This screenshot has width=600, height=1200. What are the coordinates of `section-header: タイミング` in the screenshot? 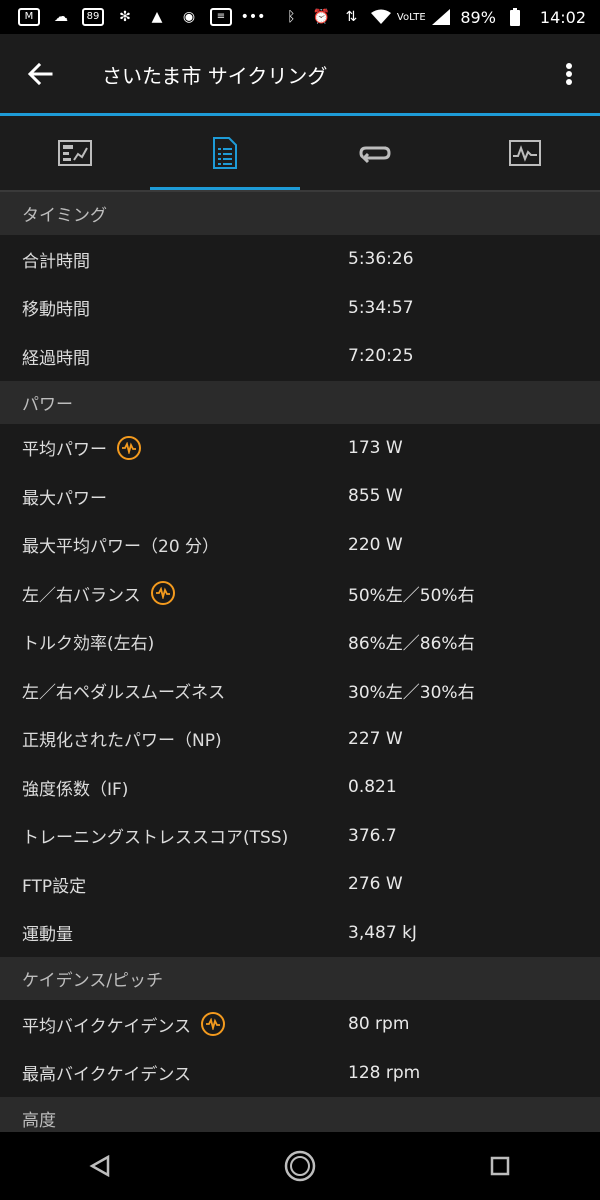 It's located at (300, 213).